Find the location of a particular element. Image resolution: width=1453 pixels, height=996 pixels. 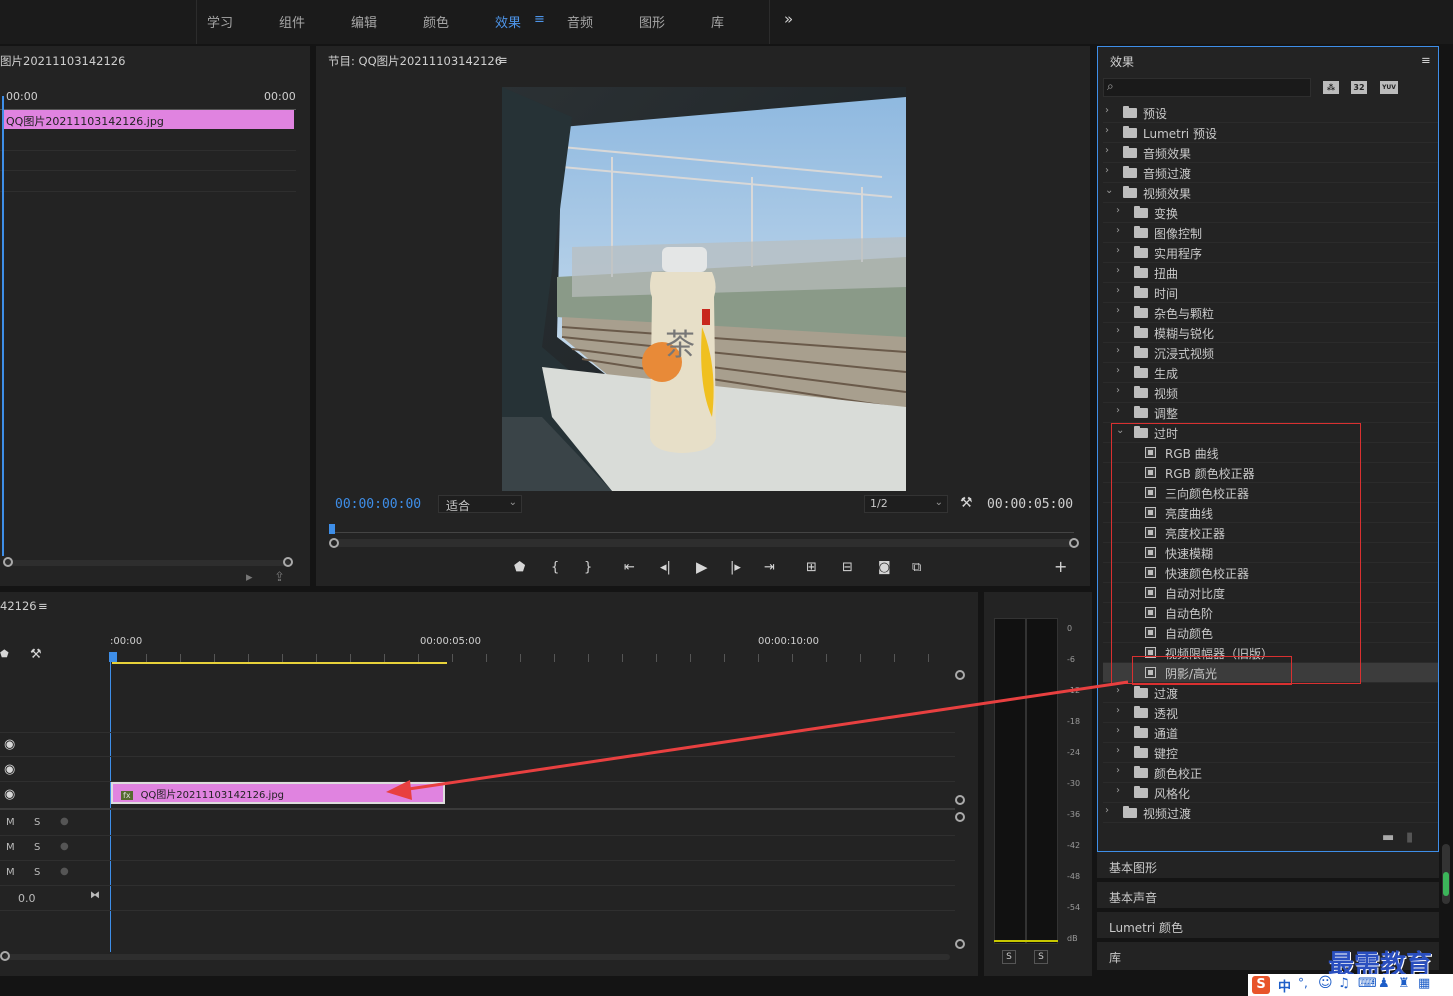

workspace-tab-assembly: 组件 is located at coordinates (292, 21).